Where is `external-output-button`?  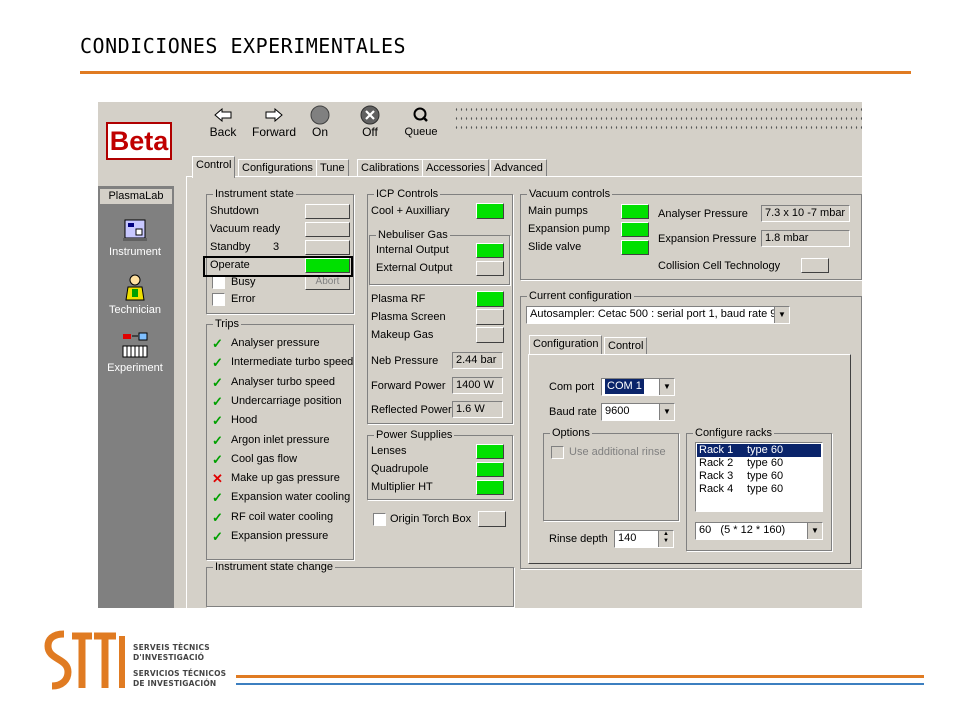
external-output-button is located at coordinates (490, 268).